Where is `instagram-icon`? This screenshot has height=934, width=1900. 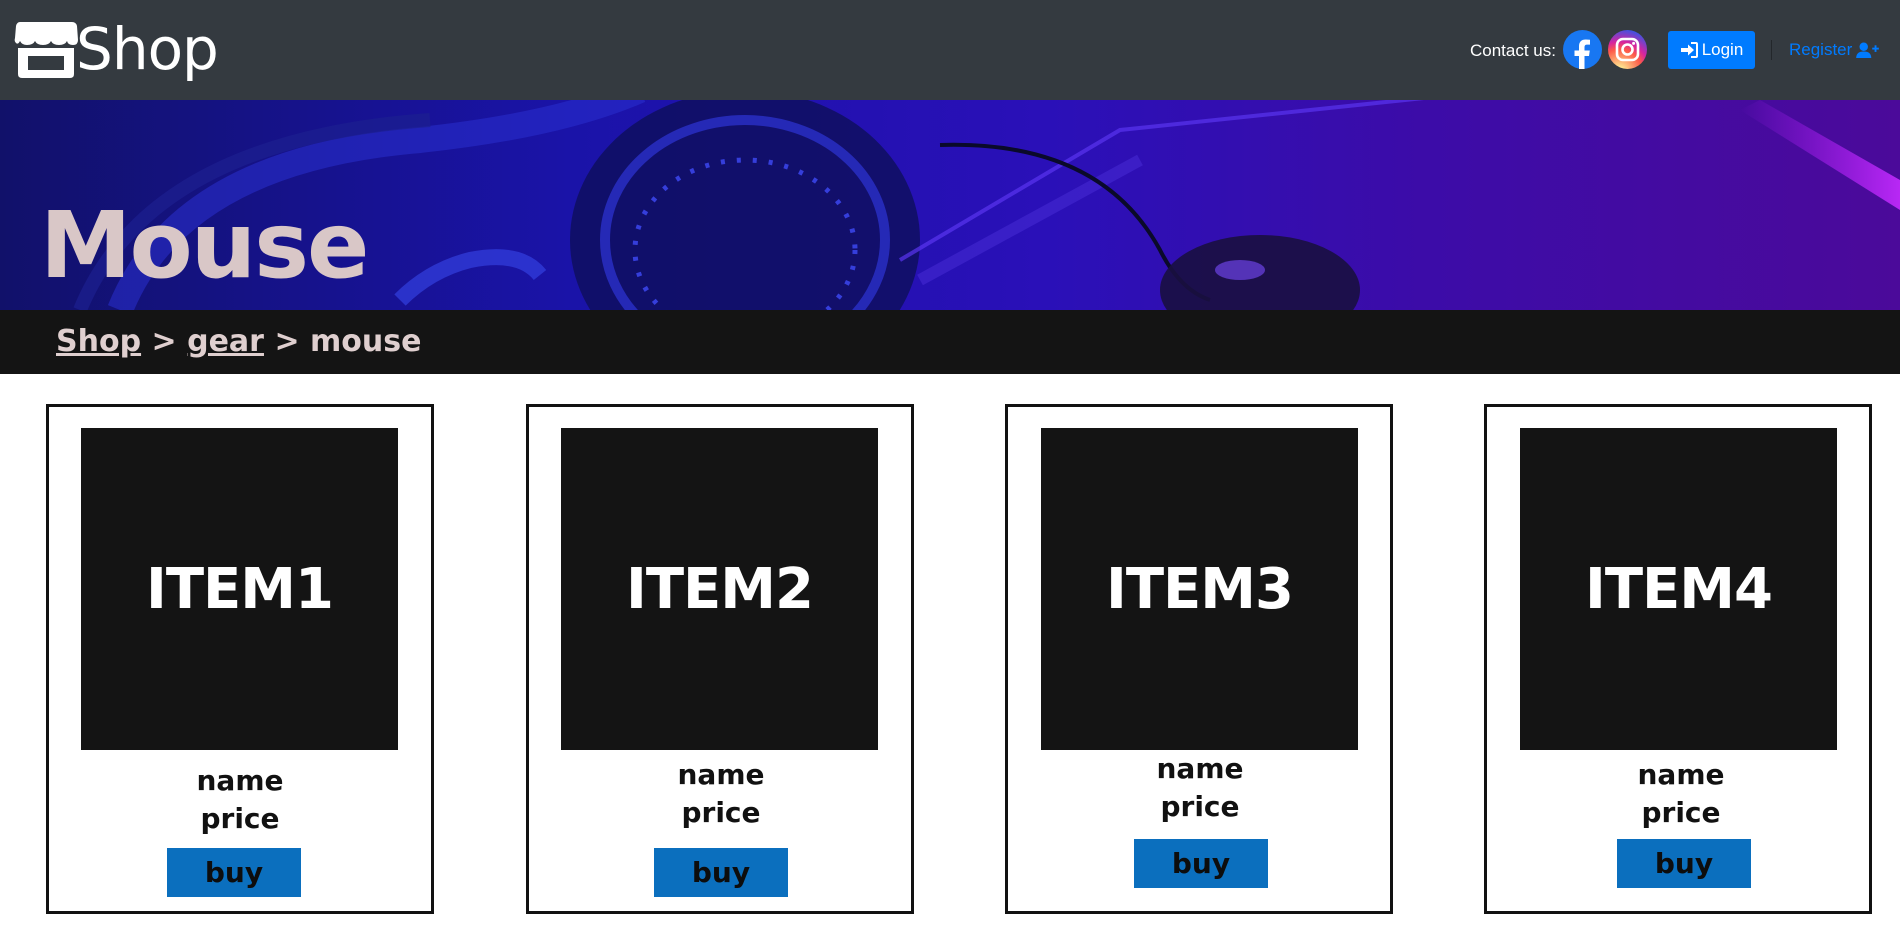
instagram-icon is located at coordinates (1627, 49).